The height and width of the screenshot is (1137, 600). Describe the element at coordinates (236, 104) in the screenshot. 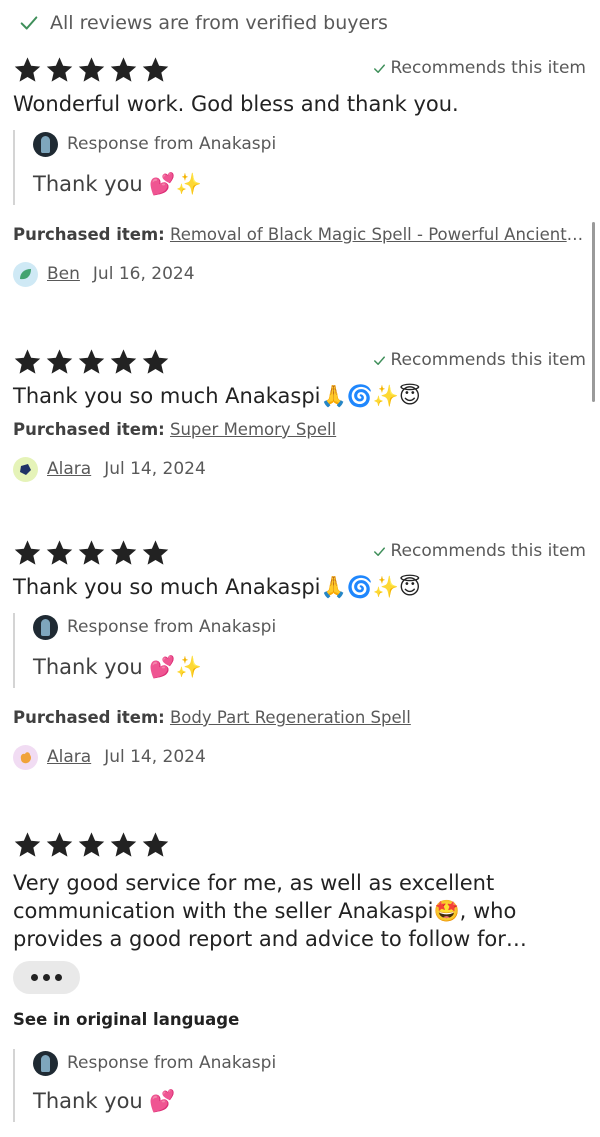

I see `review-text: Wonderful work. God bless and thank you.` at that location.